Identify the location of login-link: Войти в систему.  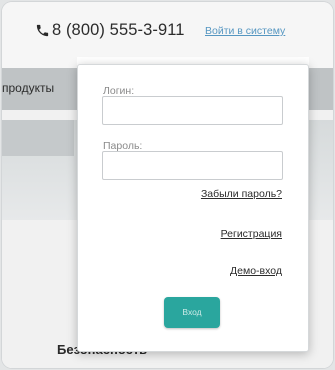
(245, 31).